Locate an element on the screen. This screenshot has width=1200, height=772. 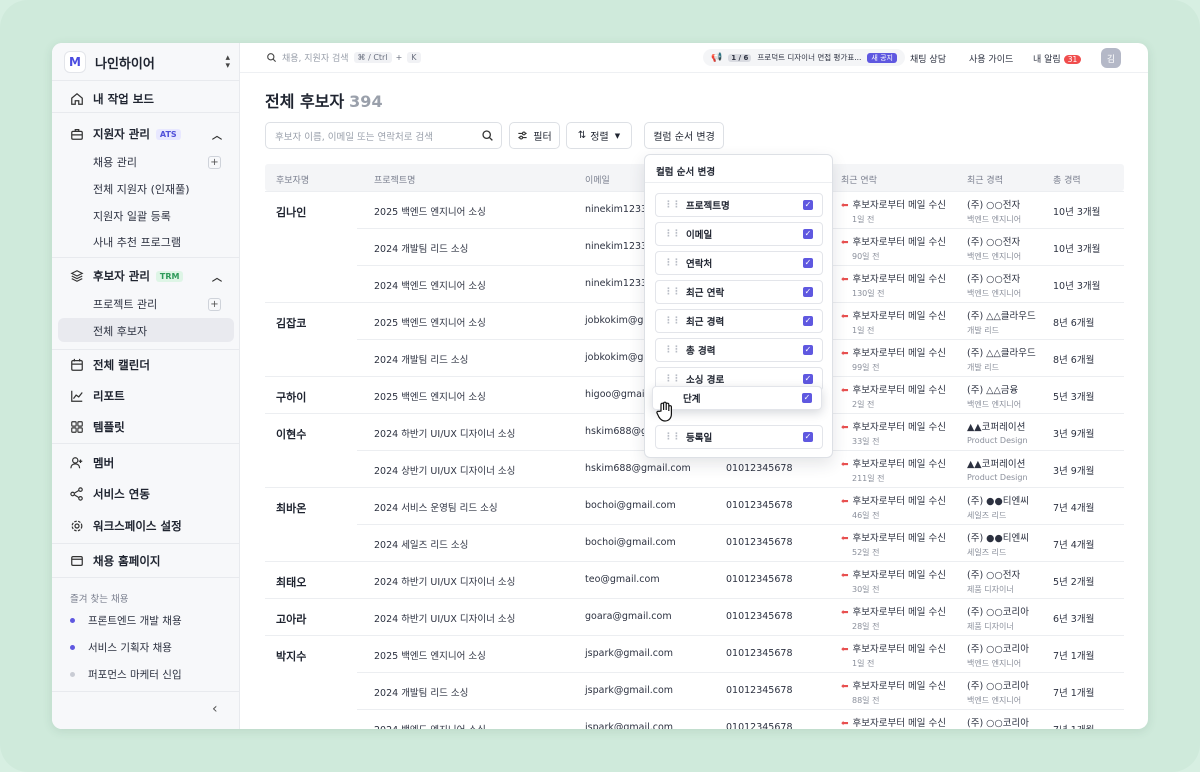
candidate-name: 최태오 is located at coordinates (291, 582).